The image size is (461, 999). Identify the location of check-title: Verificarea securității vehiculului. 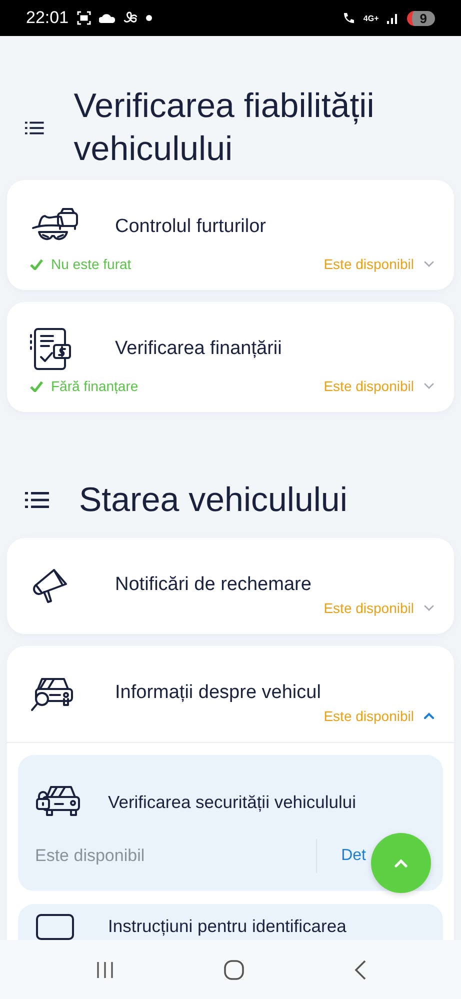
(232, 802).